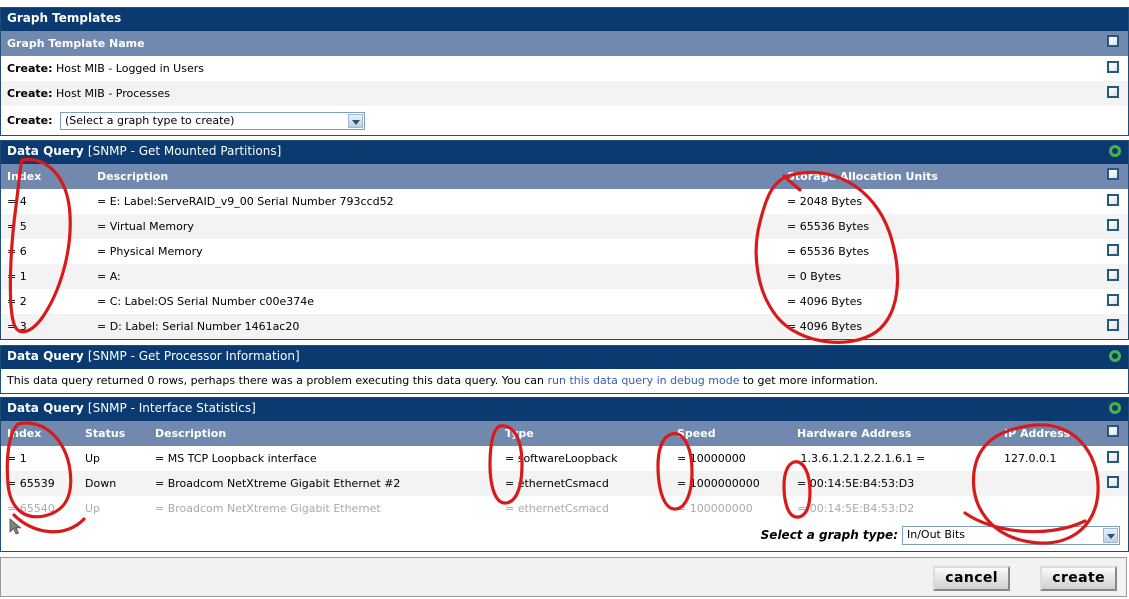 This screenshot has width=1129, height=599. I want to click on create-button: create, so click(1078, 578).